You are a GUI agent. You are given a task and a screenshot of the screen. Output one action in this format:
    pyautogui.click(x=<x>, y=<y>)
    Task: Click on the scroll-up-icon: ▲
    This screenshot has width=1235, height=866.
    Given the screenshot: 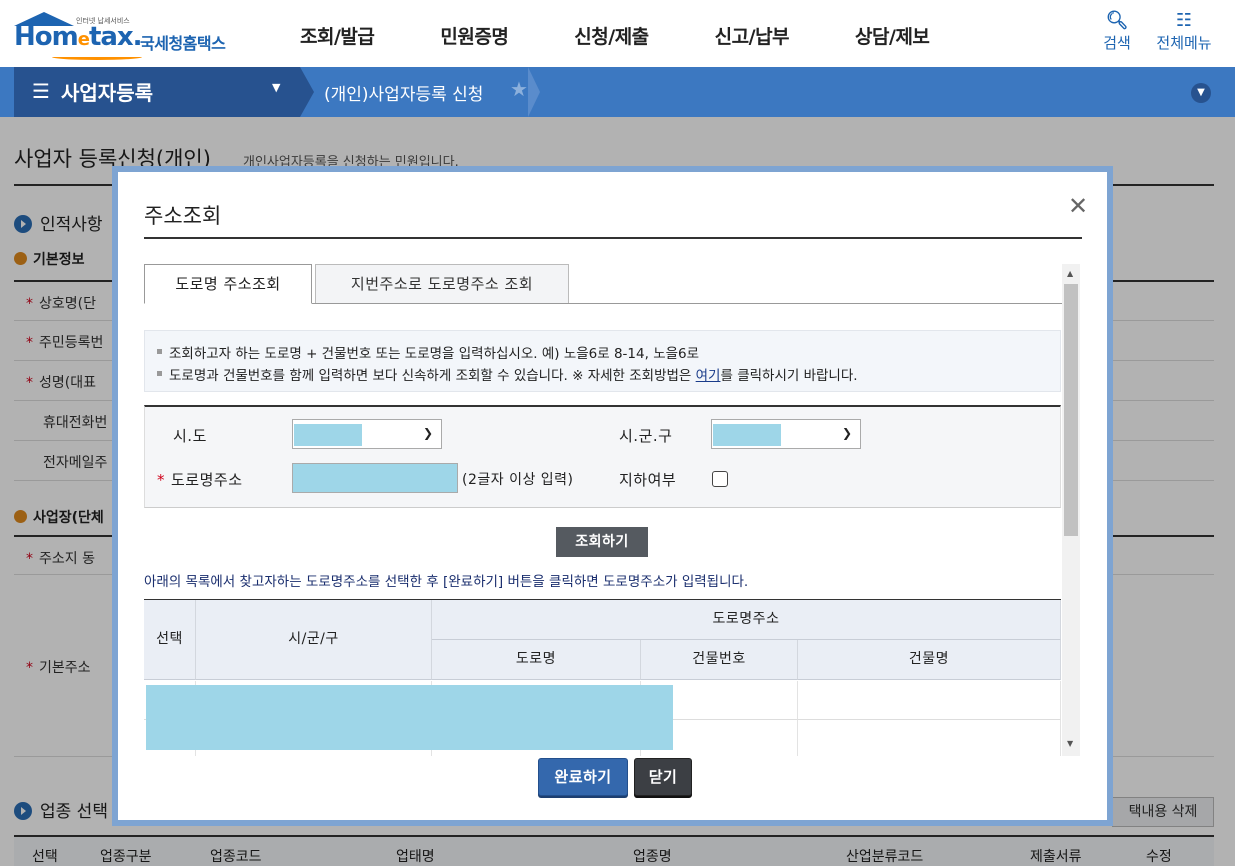 What is the action you would take?
    pyautogui.click(x=1070, y=273)
    